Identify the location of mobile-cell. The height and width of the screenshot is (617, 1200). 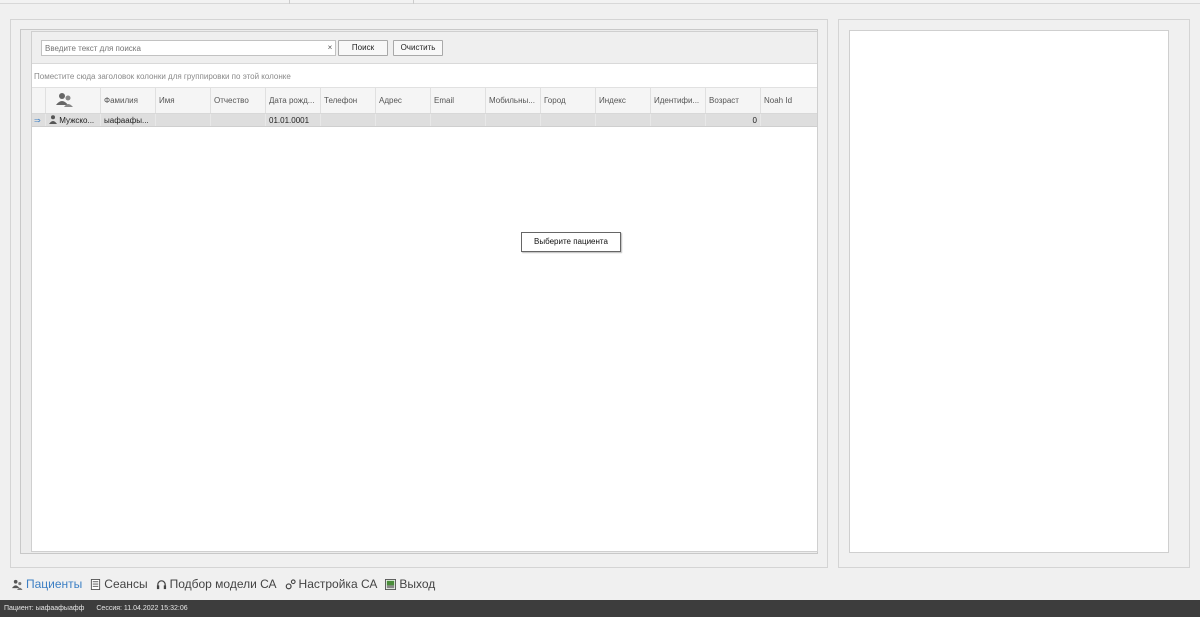
(513, 120).